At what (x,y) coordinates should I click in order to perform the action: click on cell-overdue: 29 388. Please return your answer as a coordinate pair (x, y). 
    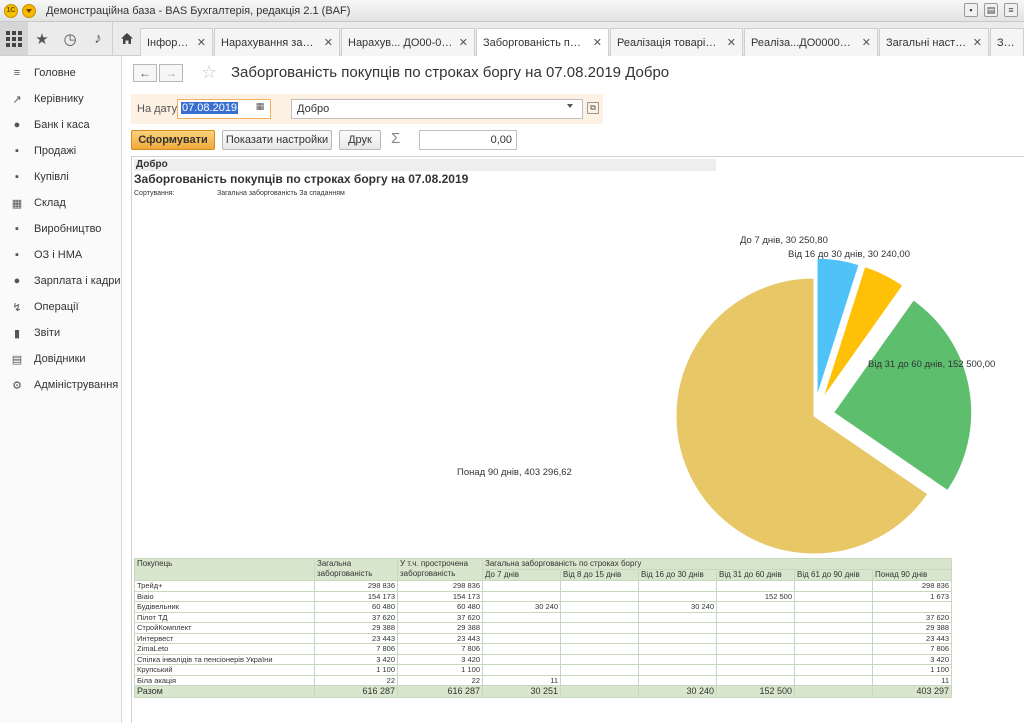
    Looking at the image, I should click on (440, 628).